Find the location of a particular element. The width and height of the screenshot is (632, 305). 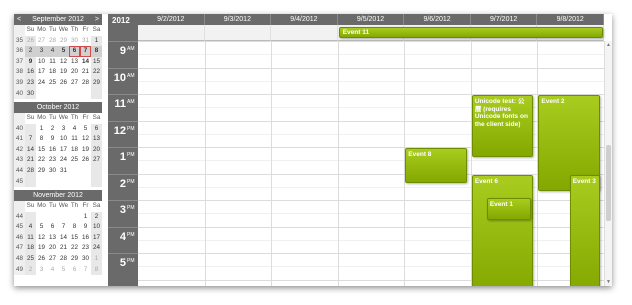

scroll-down-icon: ▼ is located at coordinates (608, 282).